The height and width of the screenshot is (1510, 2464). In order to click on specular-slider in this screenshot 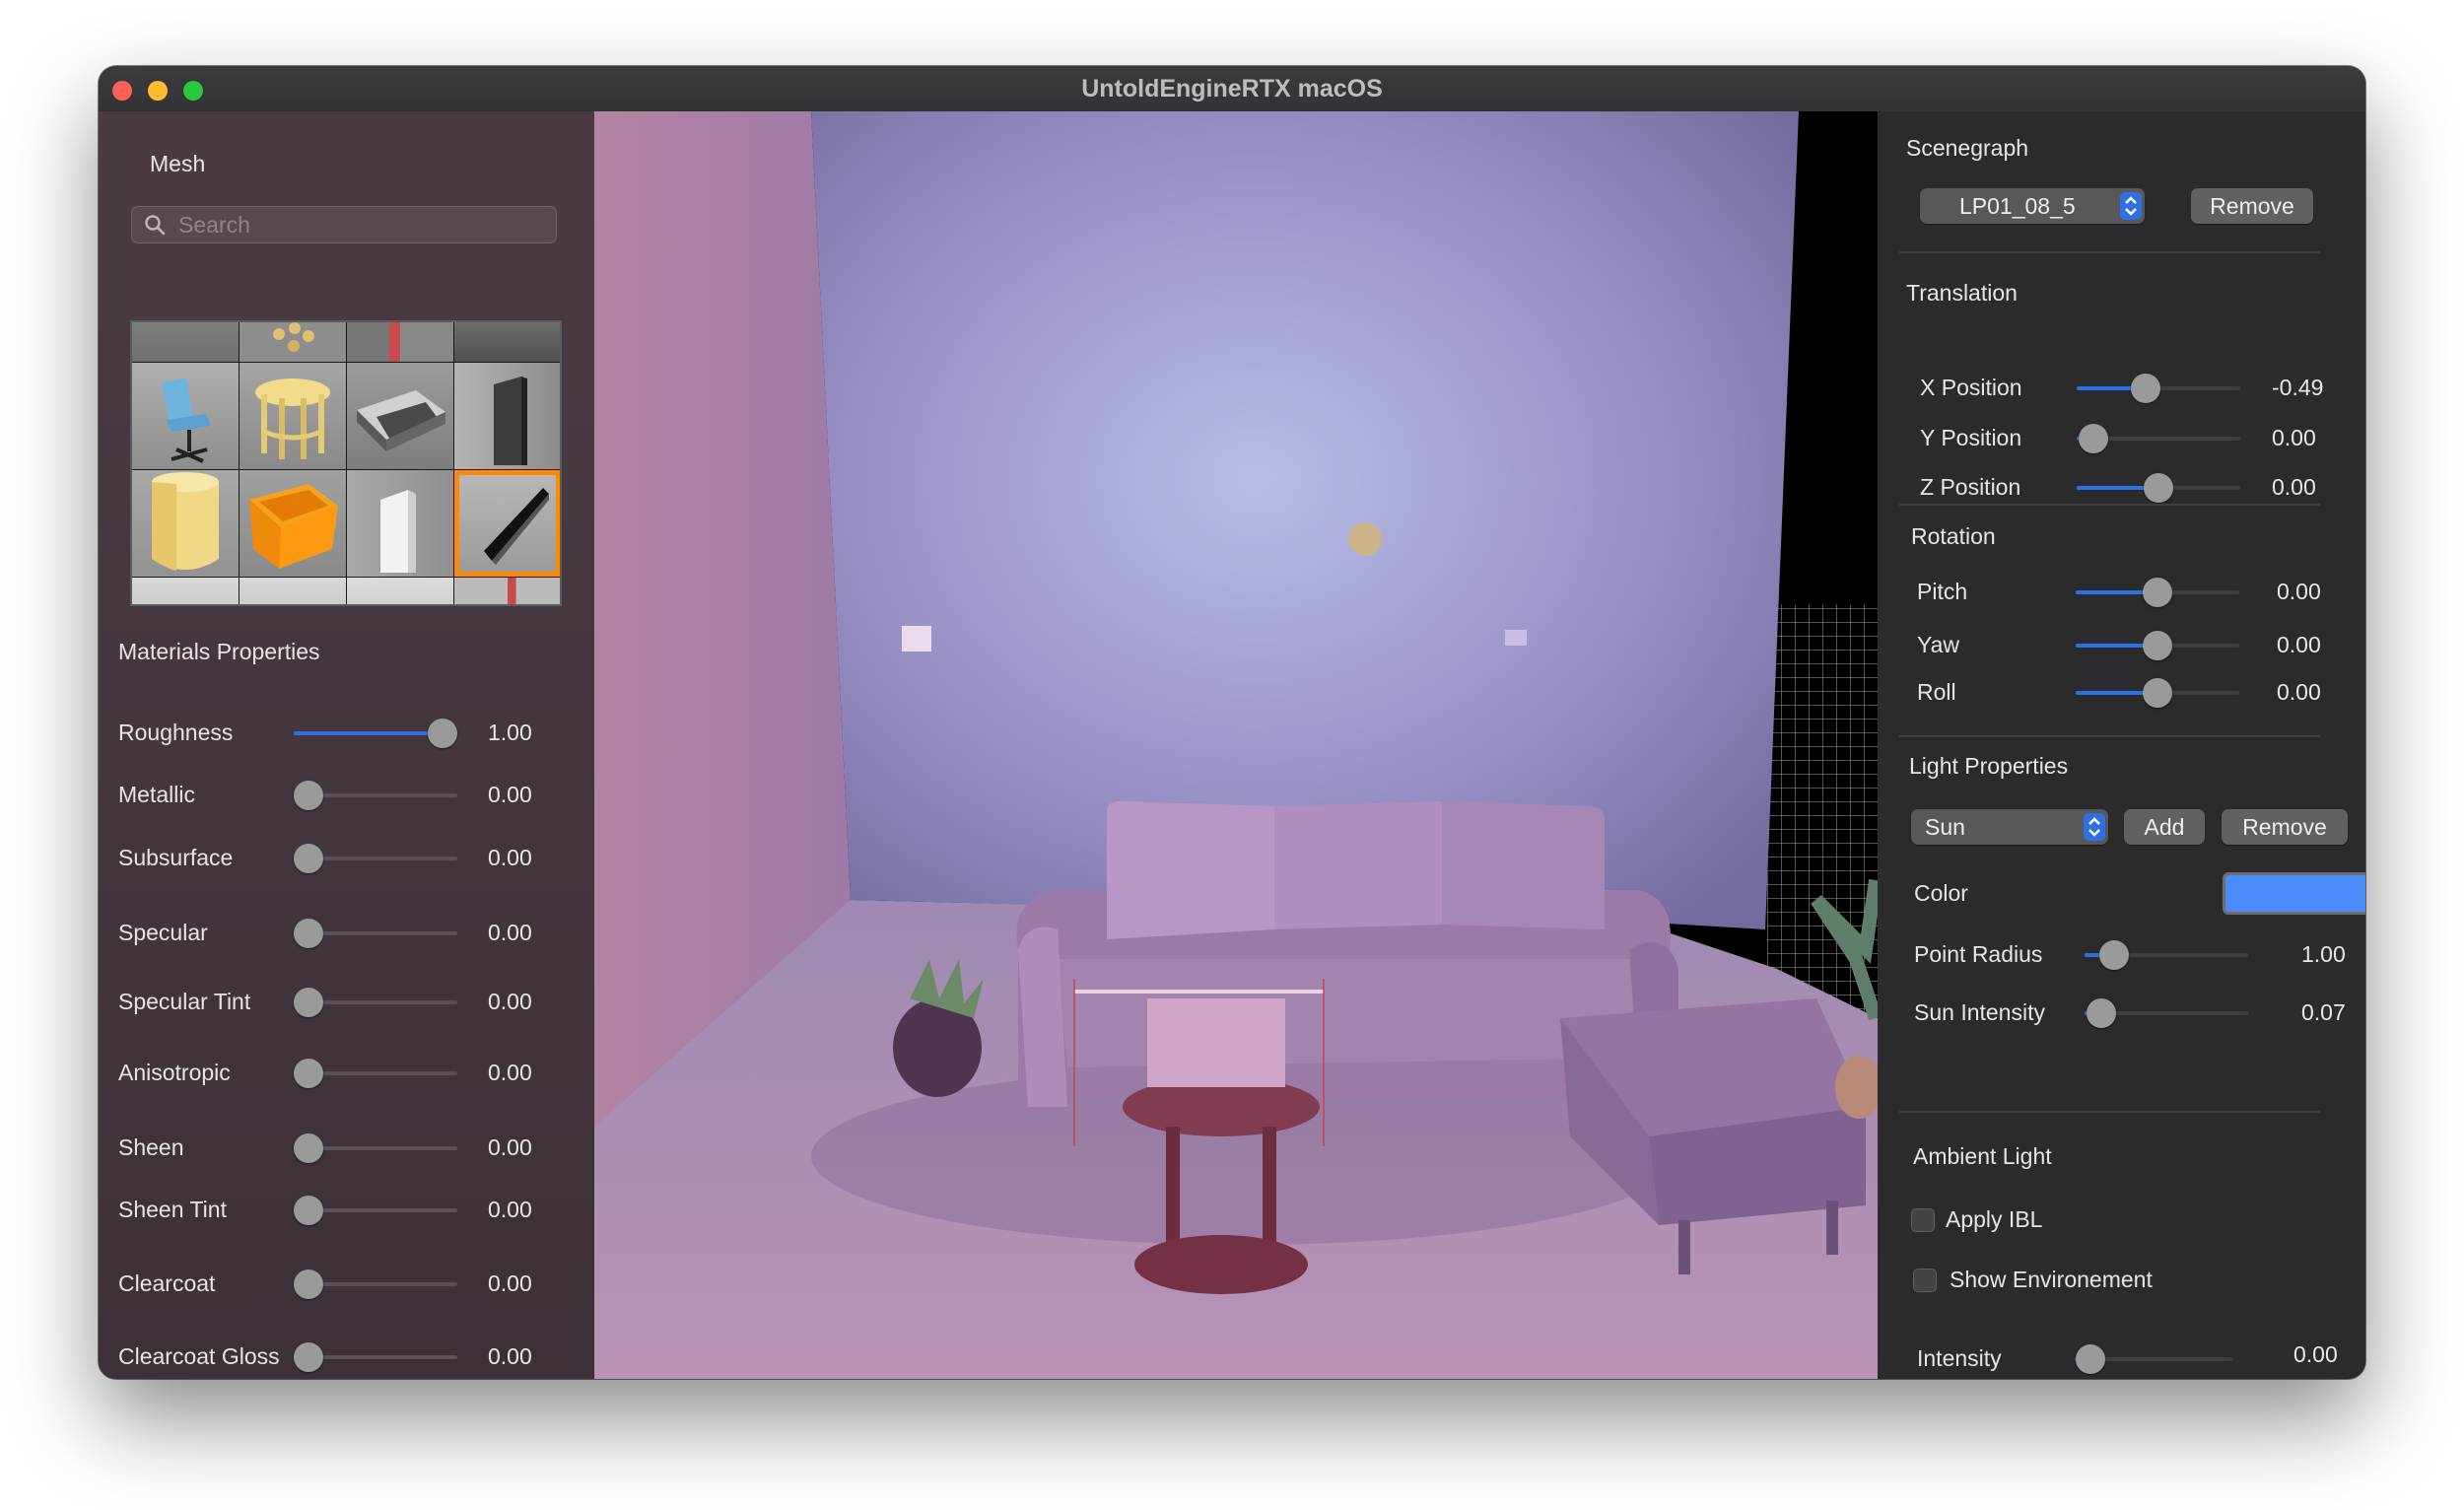, I will do `click(375, 933)`.